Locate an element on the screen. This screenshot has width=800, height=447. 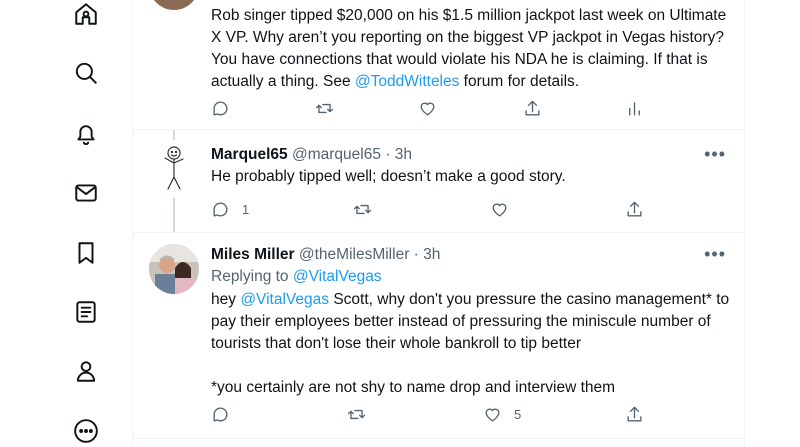
bookmarks-icon is located at coordinates (86, 253).